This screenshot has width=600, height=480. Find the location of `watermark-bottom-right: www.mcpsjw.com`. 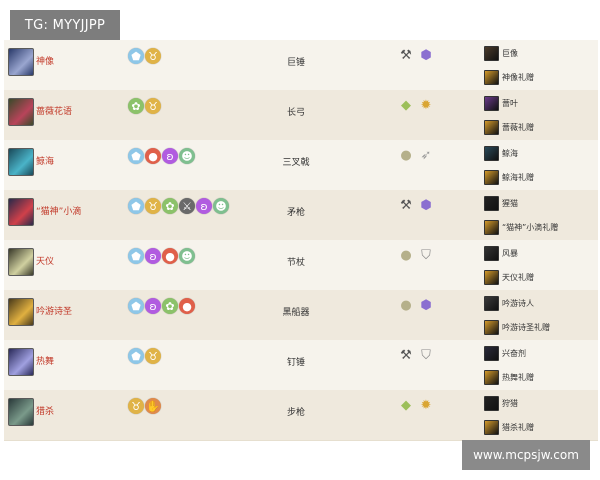

watermark-bottom-right: www.mcpsjw.com is located at coordinates (526, 455).